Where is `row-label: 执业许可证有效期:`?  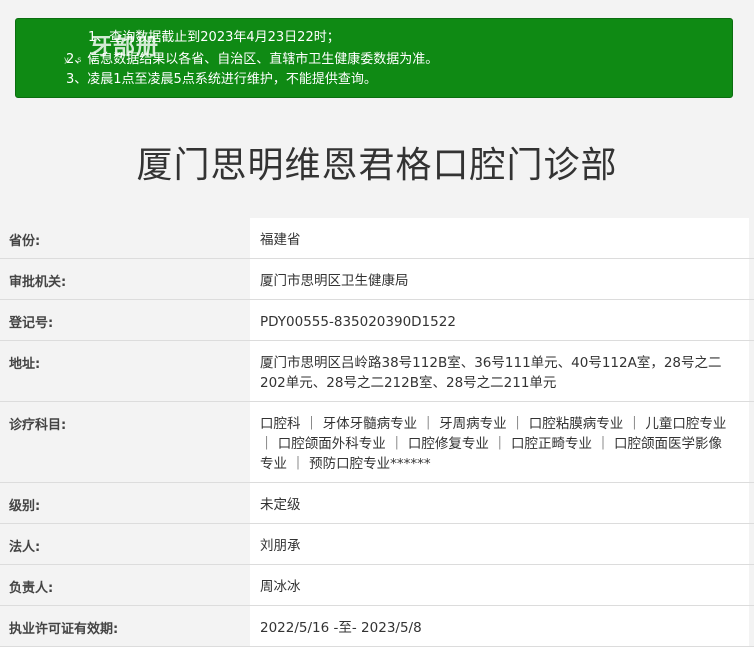
row-label: 执业许可证有效期: is located at coordinates (125, 626).